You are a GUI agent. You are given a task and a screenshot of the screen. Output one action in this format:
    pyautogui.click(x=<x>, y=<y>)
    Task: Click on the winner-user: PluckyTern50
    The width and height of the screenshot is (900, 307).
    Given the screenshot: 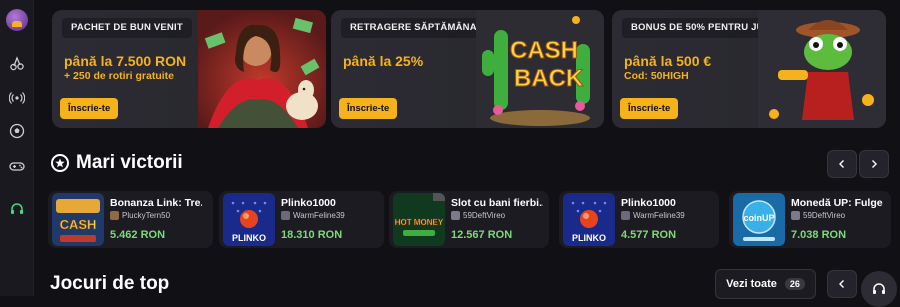 What is the action you would take?
    pyautogui.click(x=140, y=215)
    